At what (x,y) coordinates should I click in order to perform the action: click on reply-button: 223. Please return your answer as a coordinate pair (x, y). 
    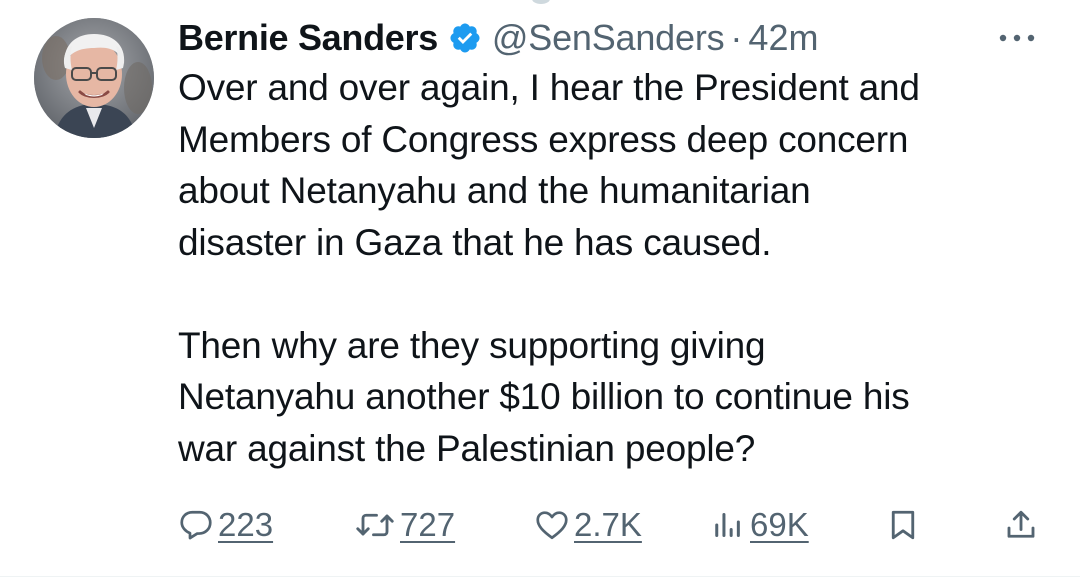
    Looking at the image, I should click on (225, 525).